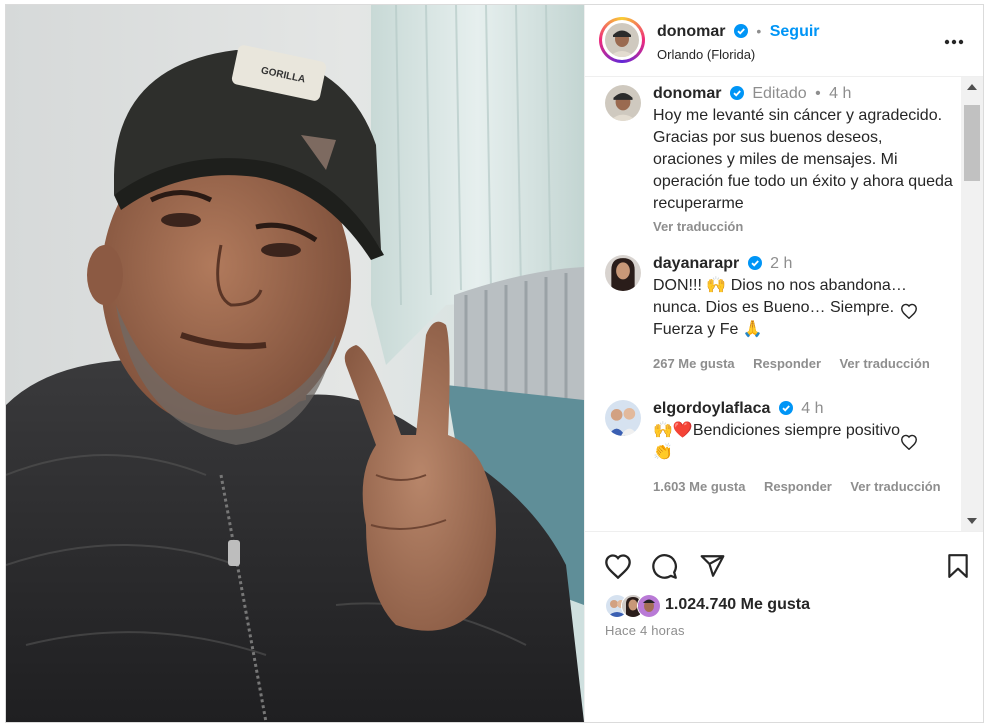 The height and width of the screenshot is (727, 989). I want to click on caption-translate-link: Ver traducción, so click(803, 226).